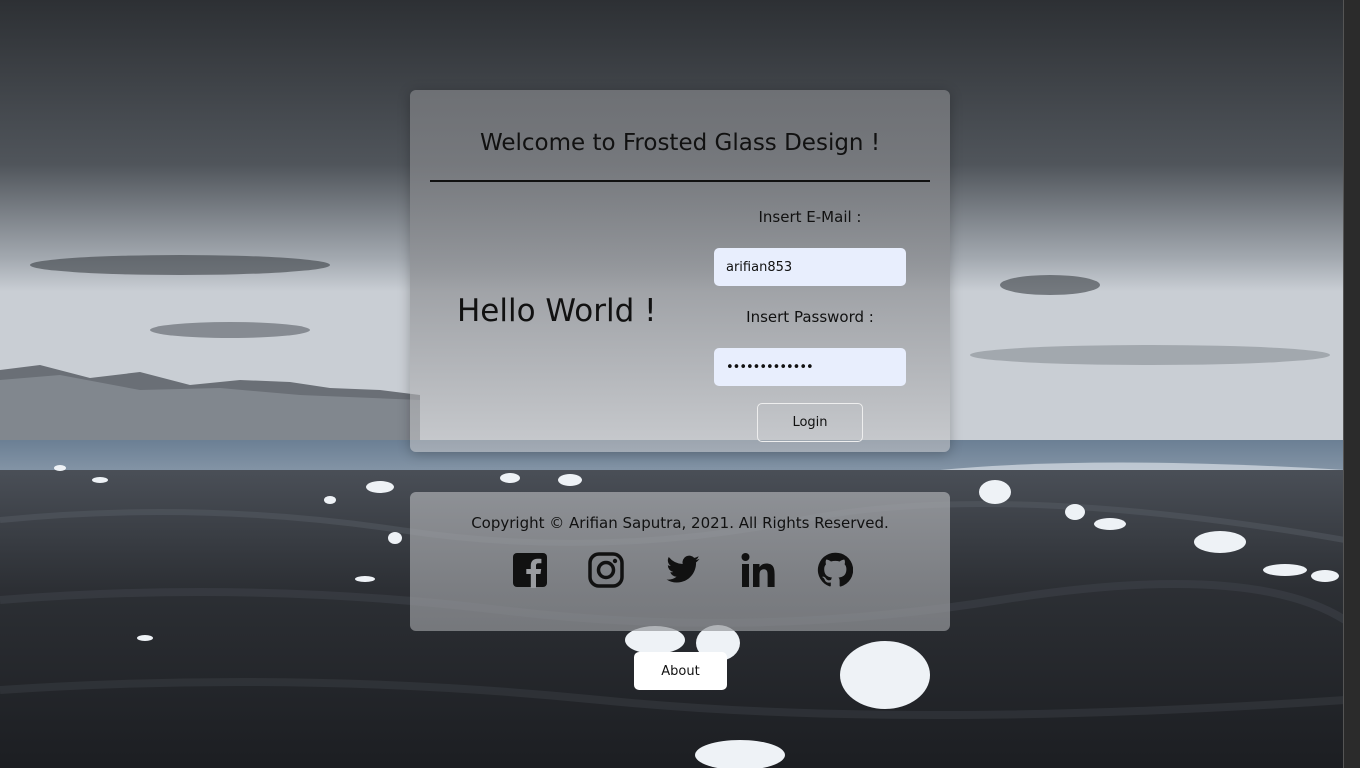 The width and height of the screenshot is (1360, 768). Describe the element at coordinates (810, 317) in the screenshot. I see `password-label: Insert Password :` at that location.